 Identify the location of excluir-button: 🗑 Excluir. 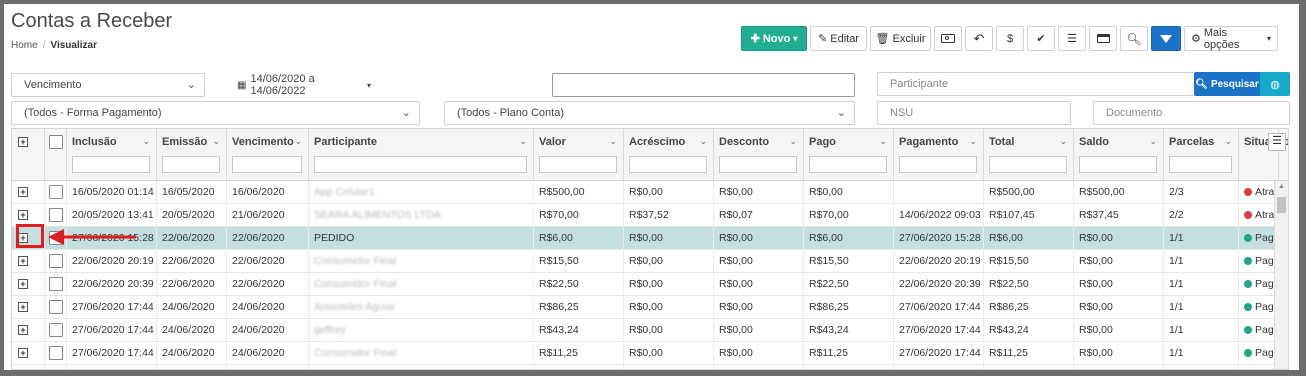
(900, 38).